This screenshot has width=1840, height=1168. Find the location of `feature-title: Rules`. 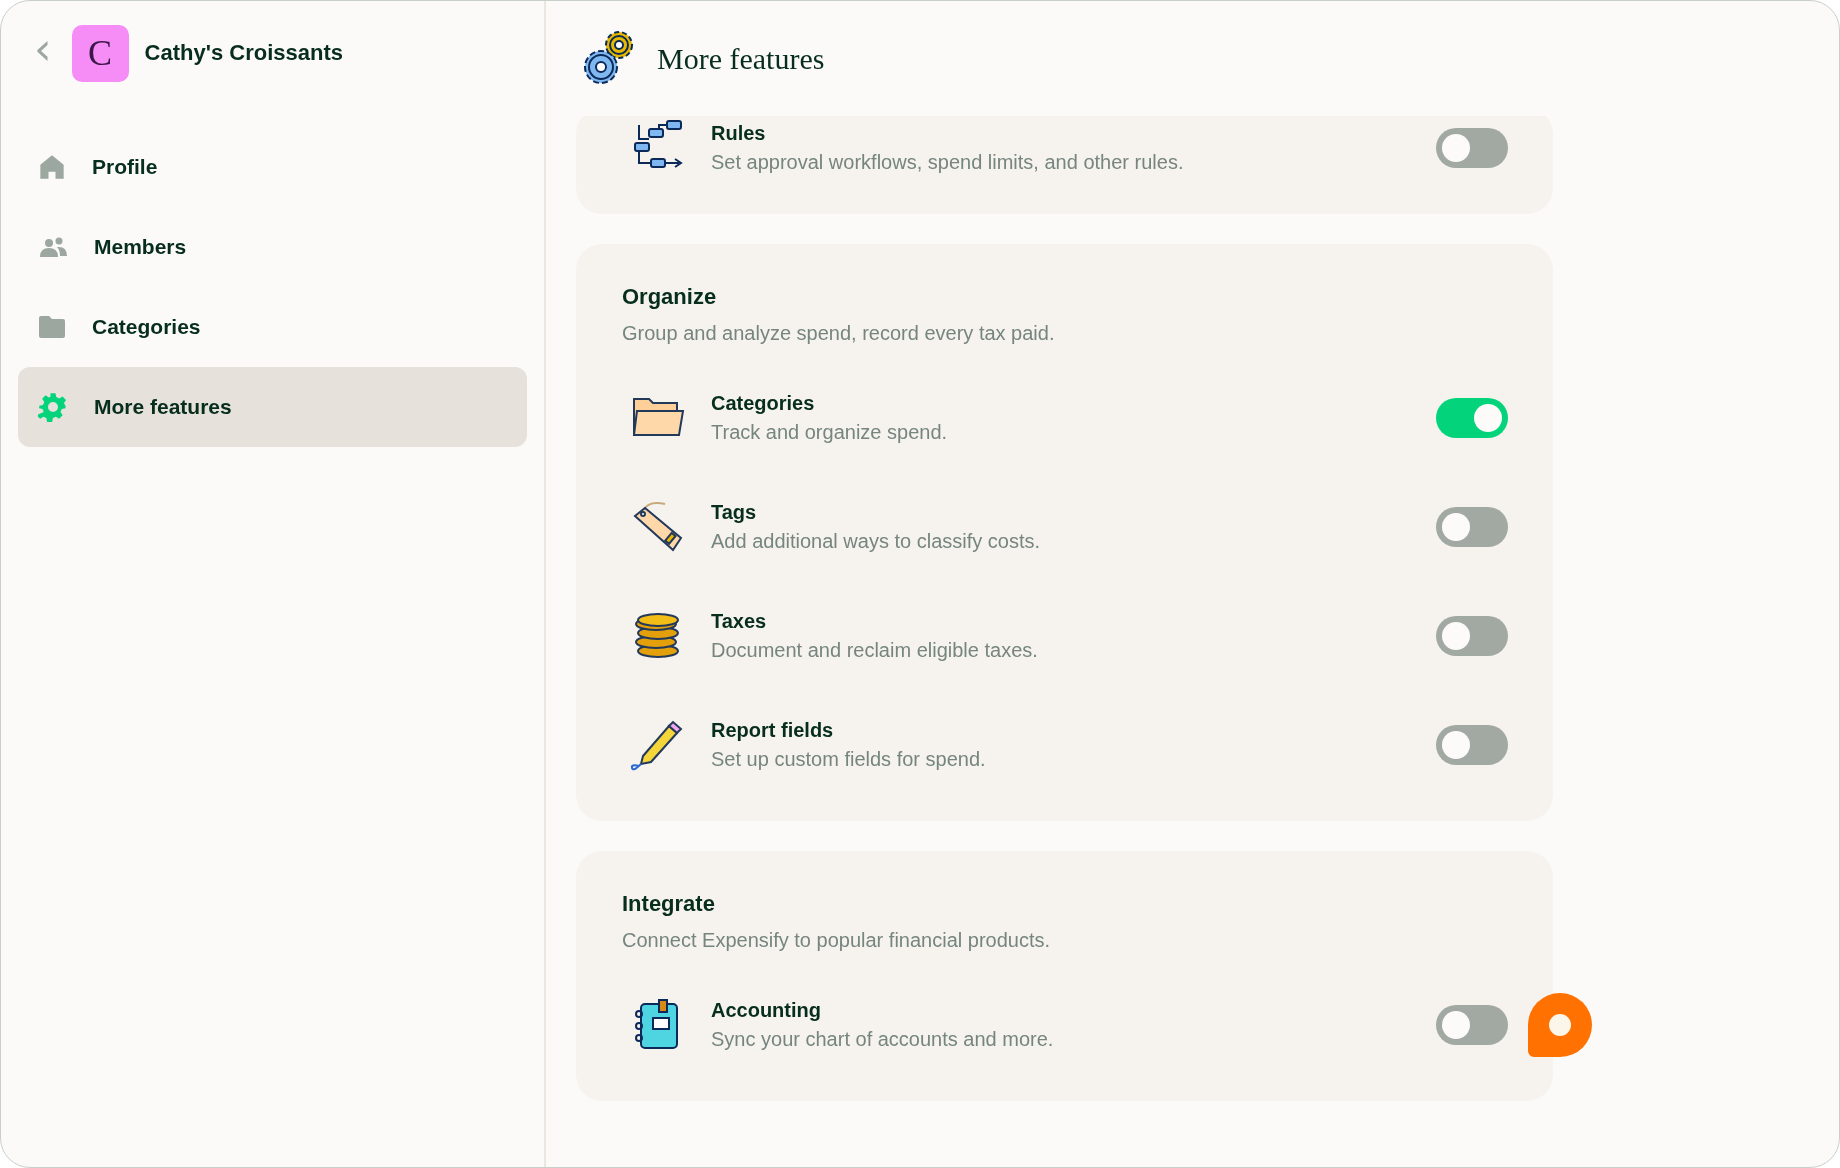

feature-title: Rules is located at coordinates (739, 133).